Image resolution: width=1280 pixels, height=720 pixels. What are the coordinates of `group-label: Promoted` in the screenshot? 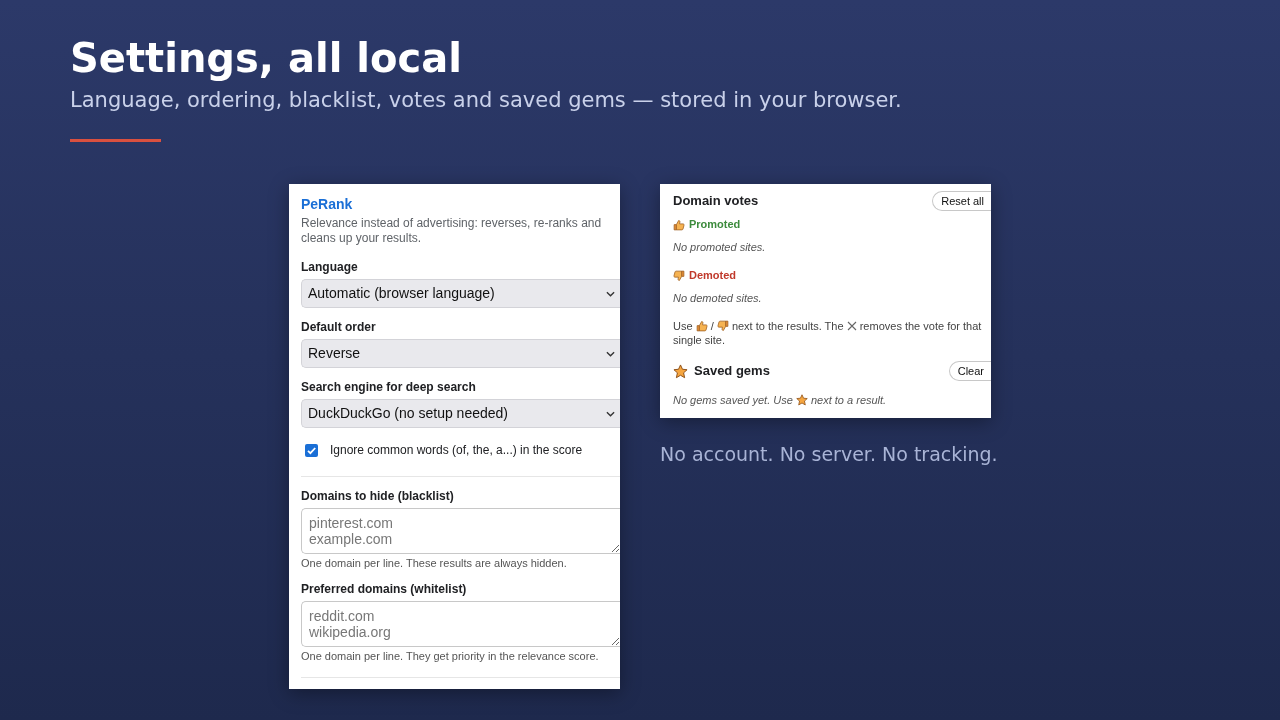 It's located at (715, 224).